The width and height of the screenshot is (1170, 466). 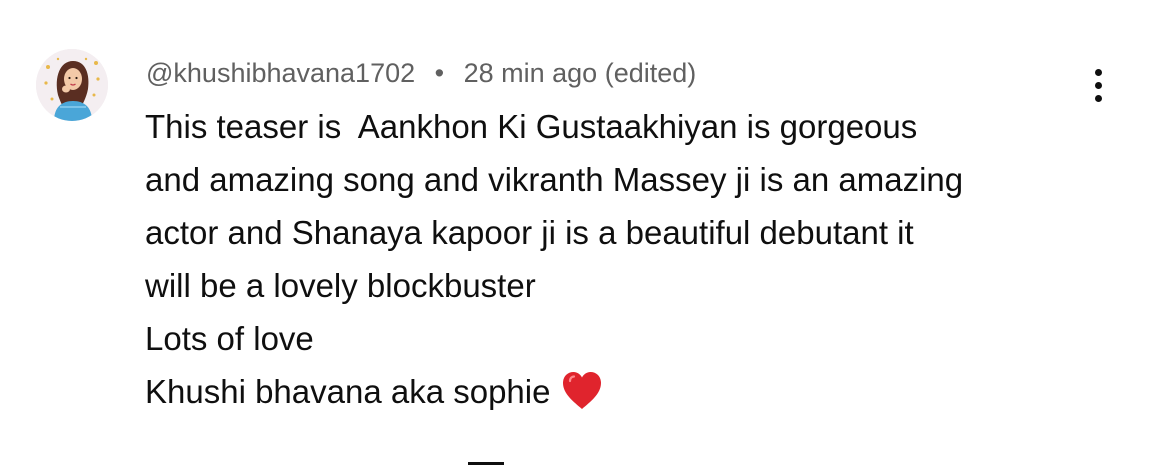 I want to click on author-avatar, so click(x=72, y=85).